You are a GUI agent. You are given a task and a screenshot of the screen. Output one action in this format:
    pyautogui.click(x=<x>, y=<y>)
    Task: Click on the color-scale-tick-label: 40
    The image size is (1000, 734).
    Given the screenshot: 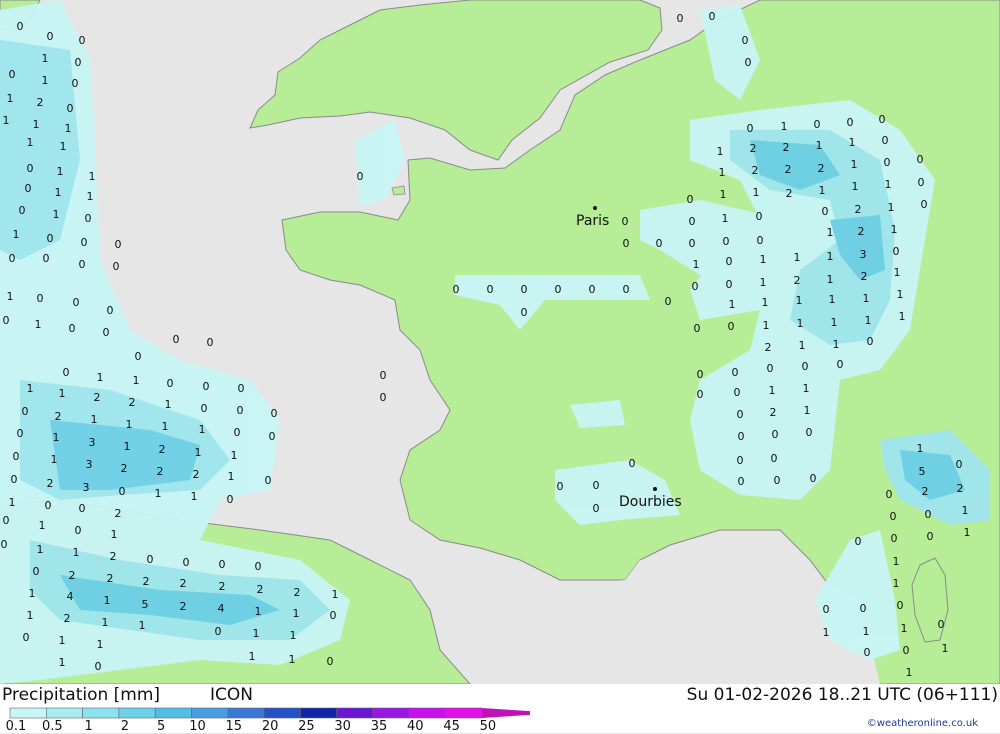 What is the action you would take?
    pyautogui.click(x=415, y=726)
    